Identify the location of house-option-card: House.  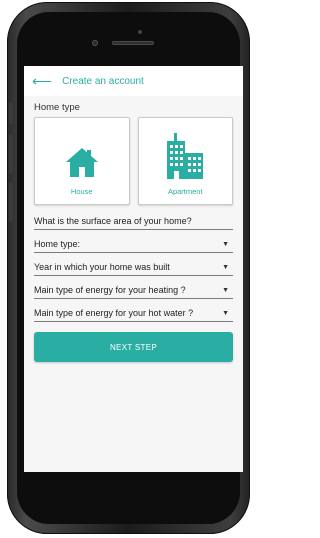
(82, 161).